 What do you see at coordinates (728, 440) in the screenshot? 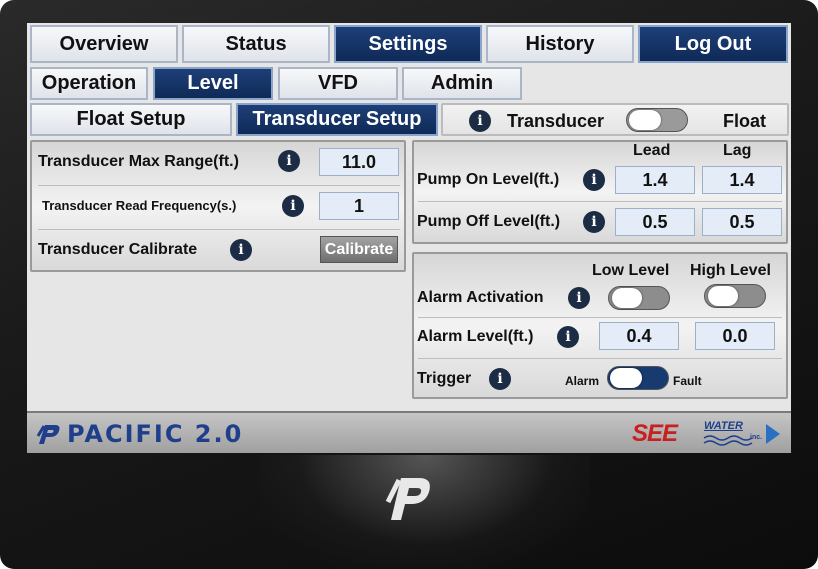
I see `wave-icon` at bounding box center [728, 440].